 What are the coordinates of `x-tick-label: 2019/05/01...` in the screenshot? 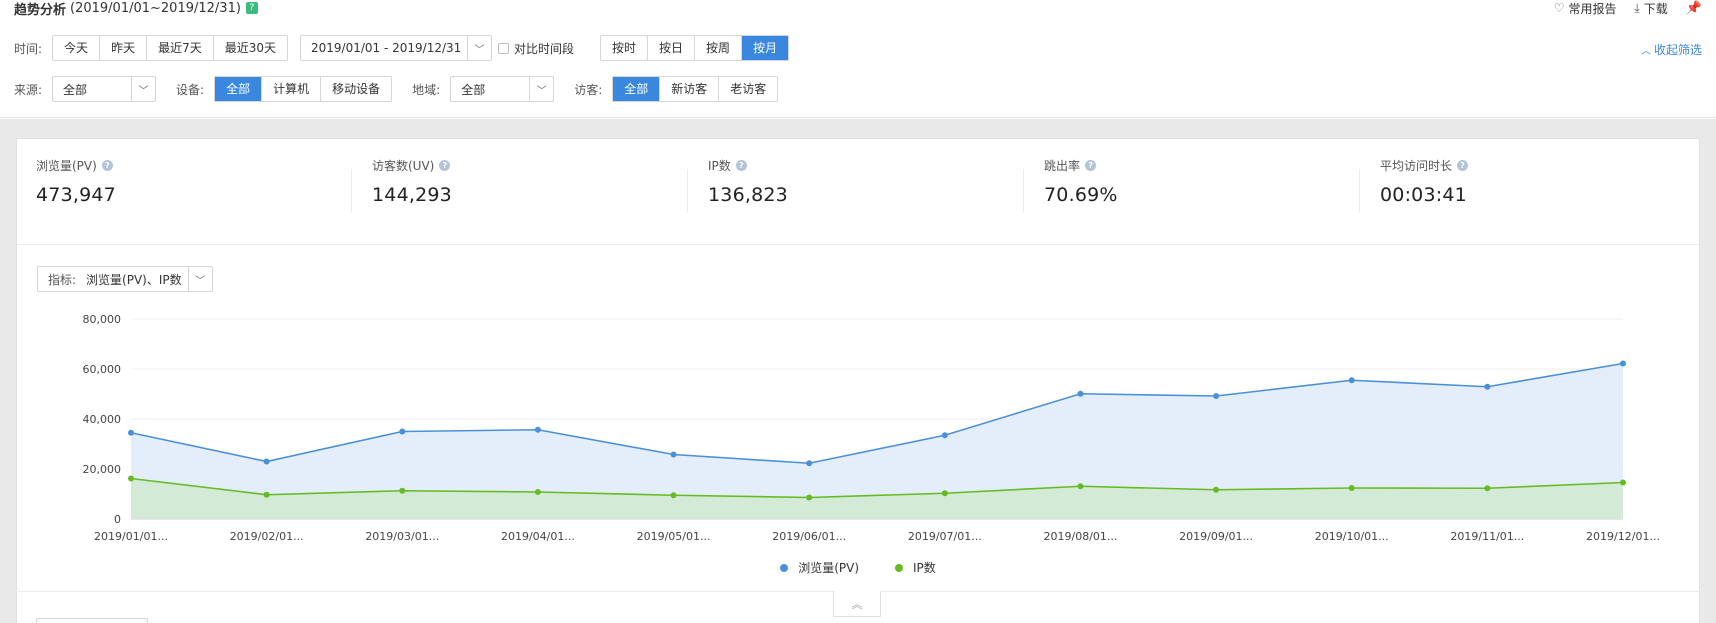 It's located at (674, 536).